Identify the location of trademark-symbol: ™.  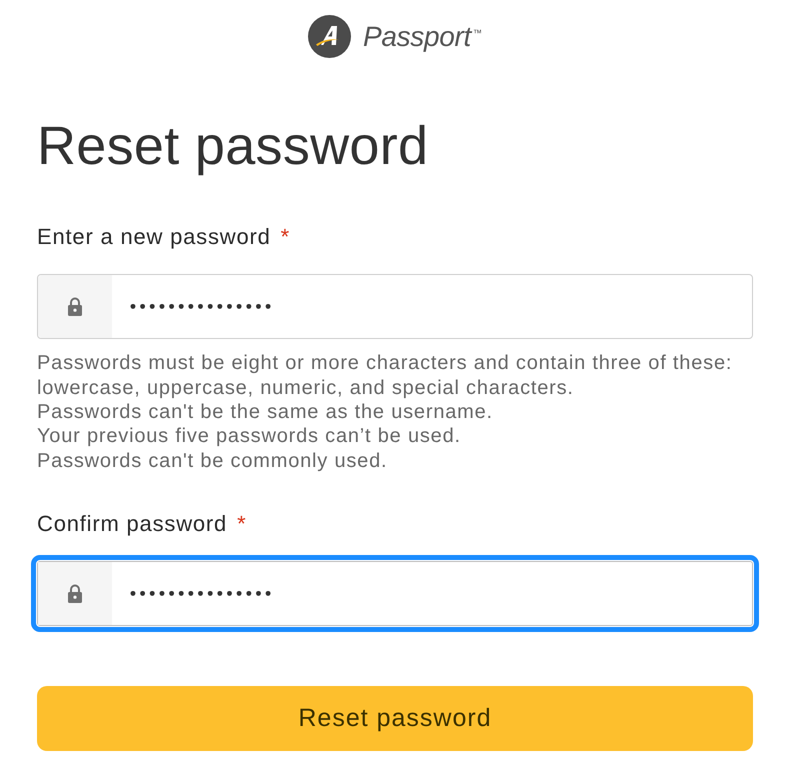
(477, 33).